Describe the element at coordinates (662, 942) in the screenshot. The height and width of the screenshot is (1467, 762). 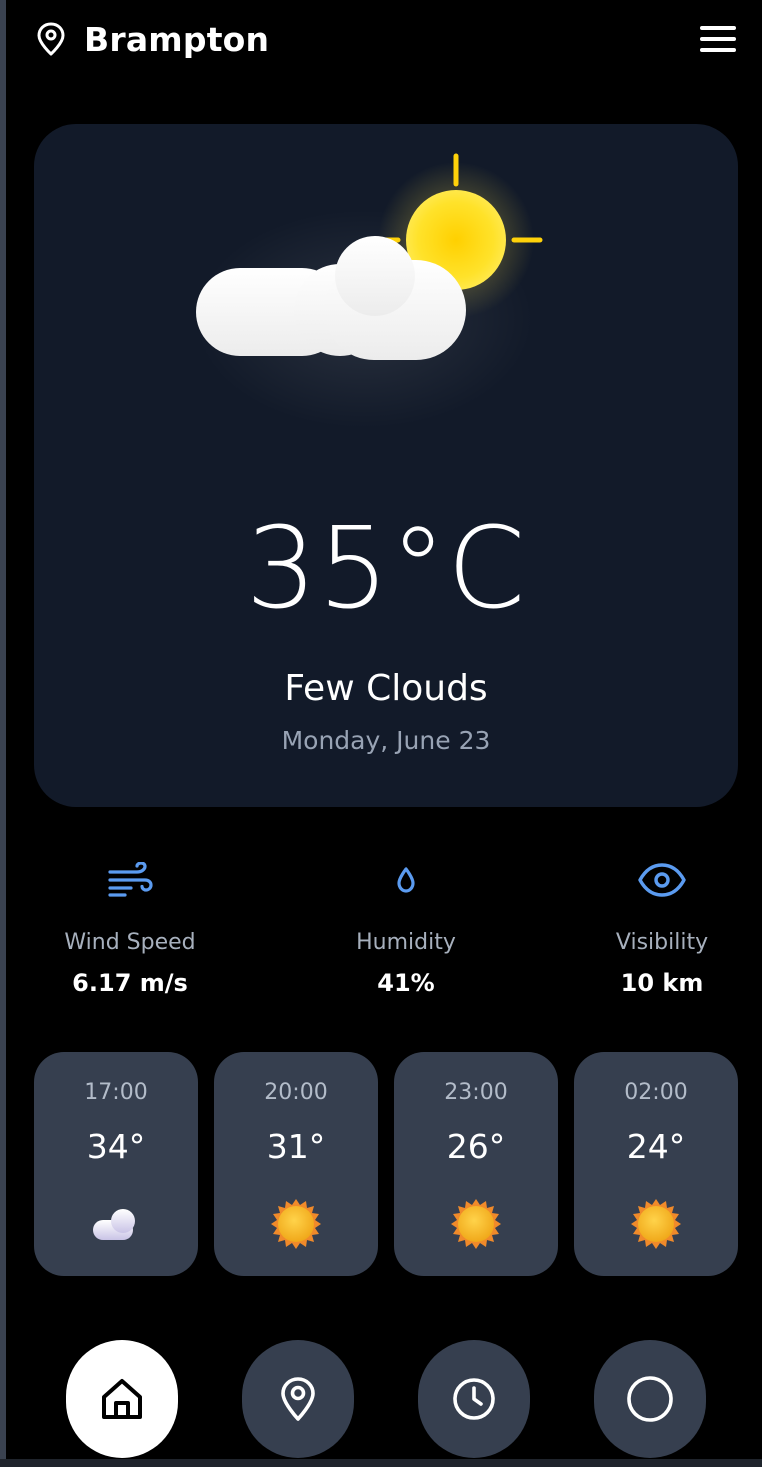
I see `stat-label: Visibility` at that location.